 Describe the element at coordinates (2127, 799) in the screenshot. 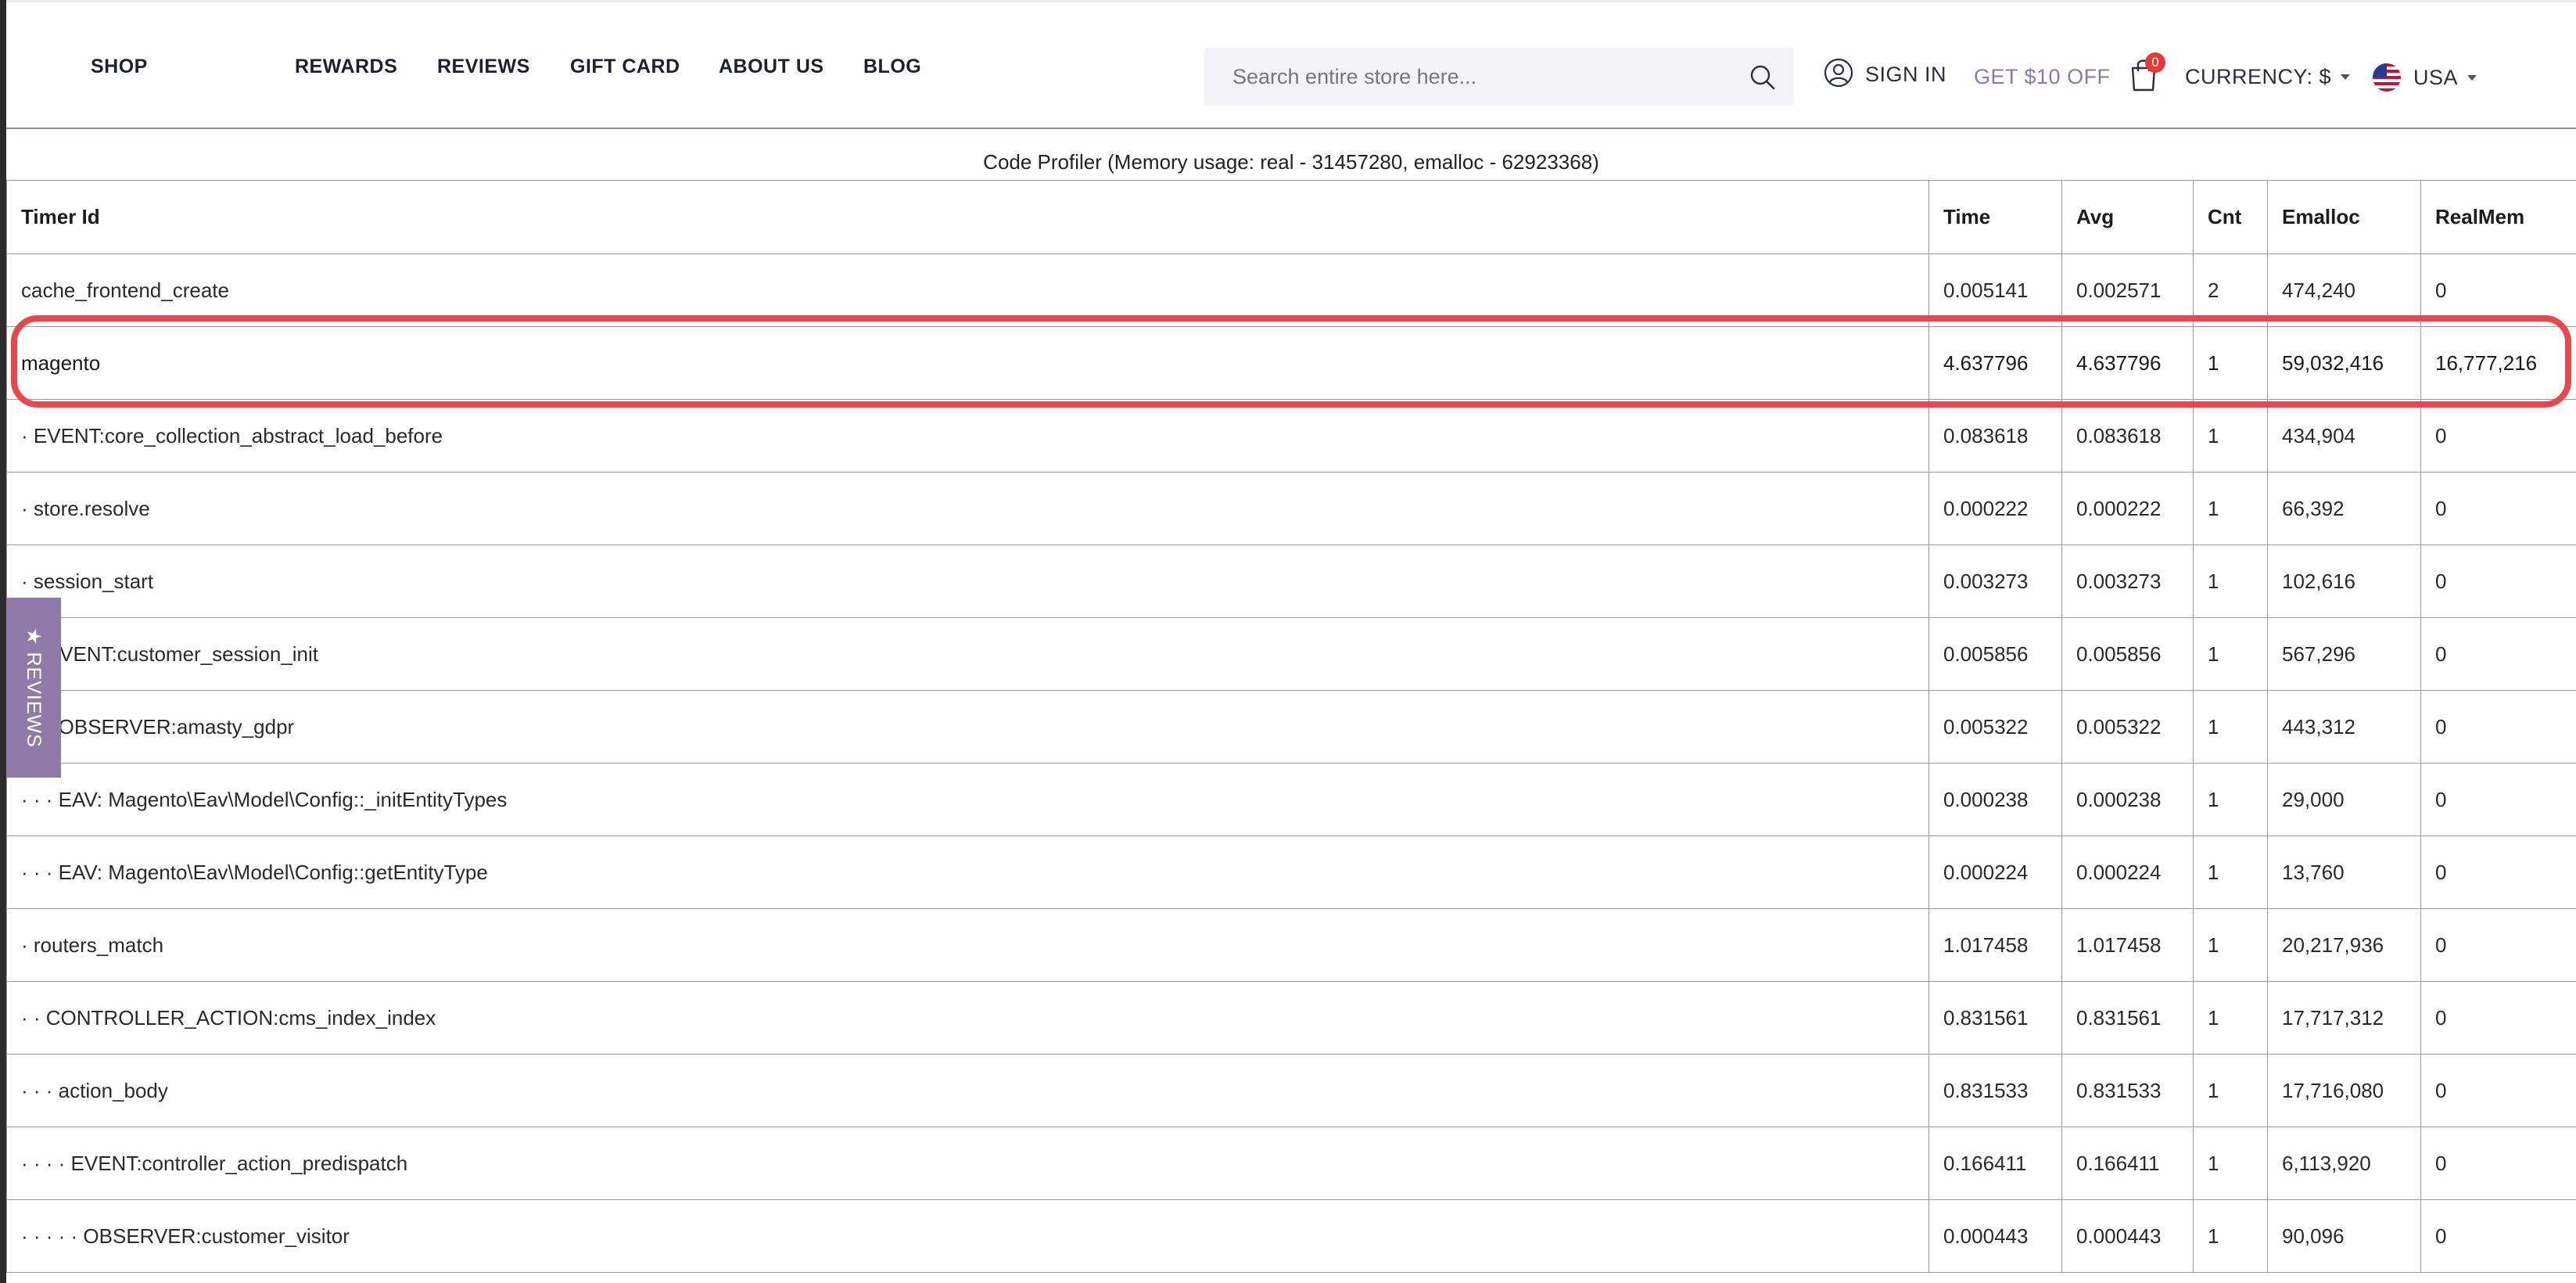

I see `table-cell: 0.000238` at that location.